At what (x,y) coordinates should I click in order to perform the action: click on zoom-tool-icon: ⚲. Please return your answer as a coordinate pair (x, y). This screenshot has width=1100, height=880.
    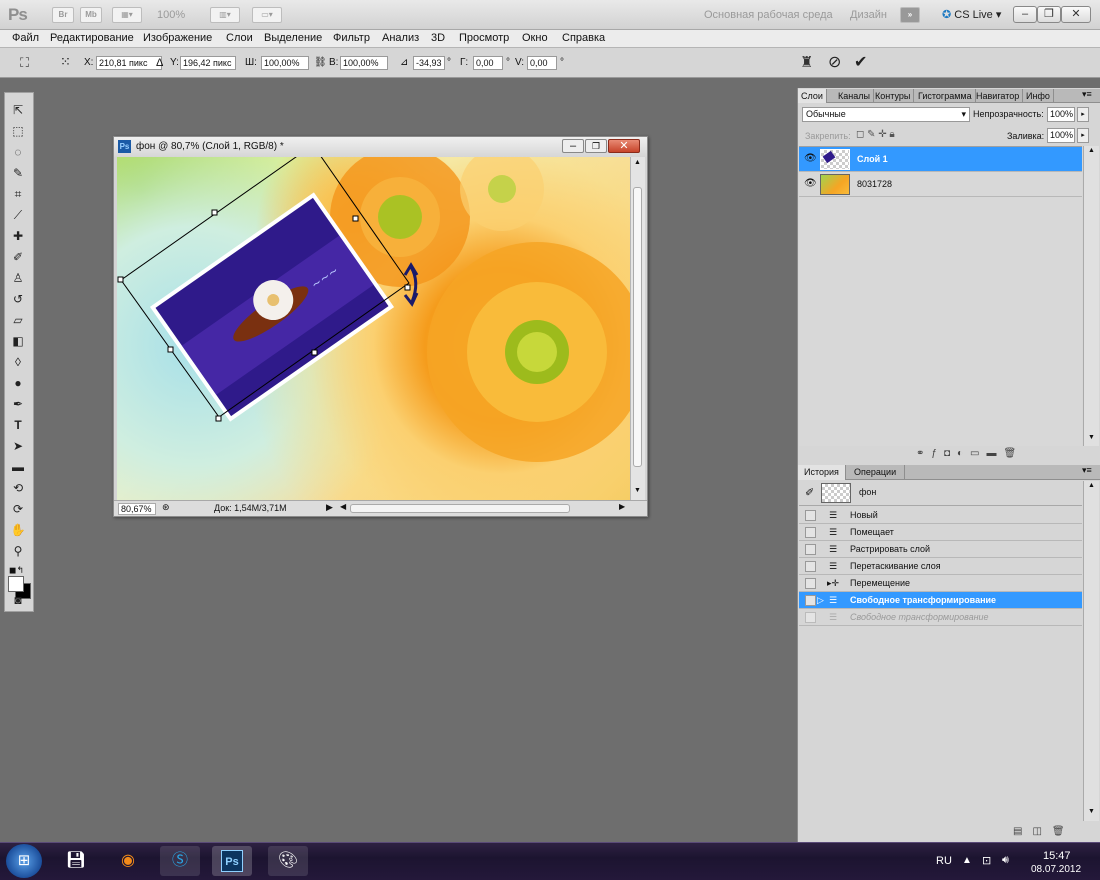
    Looking at the image, I should click on (18, 551).